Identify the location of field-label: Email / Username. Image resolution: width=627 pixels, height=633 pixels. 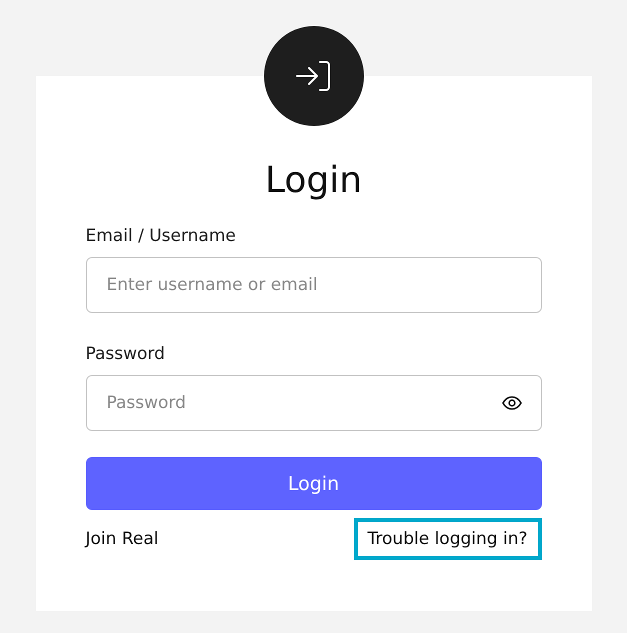
(161, 236).